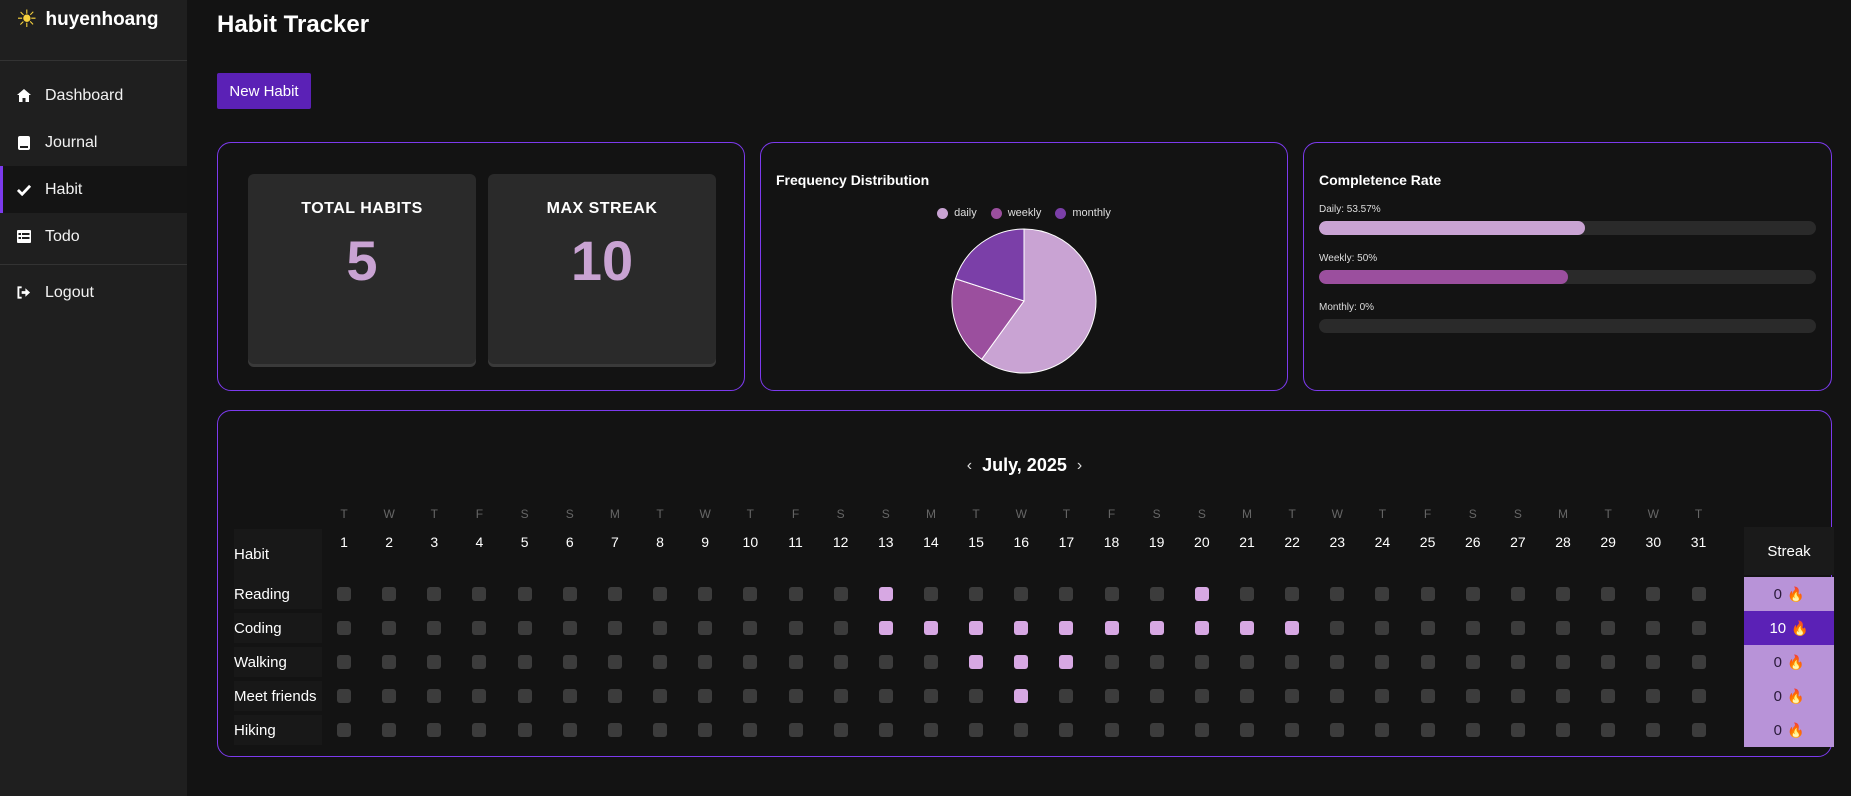 The height and width of the screenshot is (796, 1851). Describe the element at coordinates (264, 91) in the screenshot. I see `new-habit-button: New Habit` at that location.